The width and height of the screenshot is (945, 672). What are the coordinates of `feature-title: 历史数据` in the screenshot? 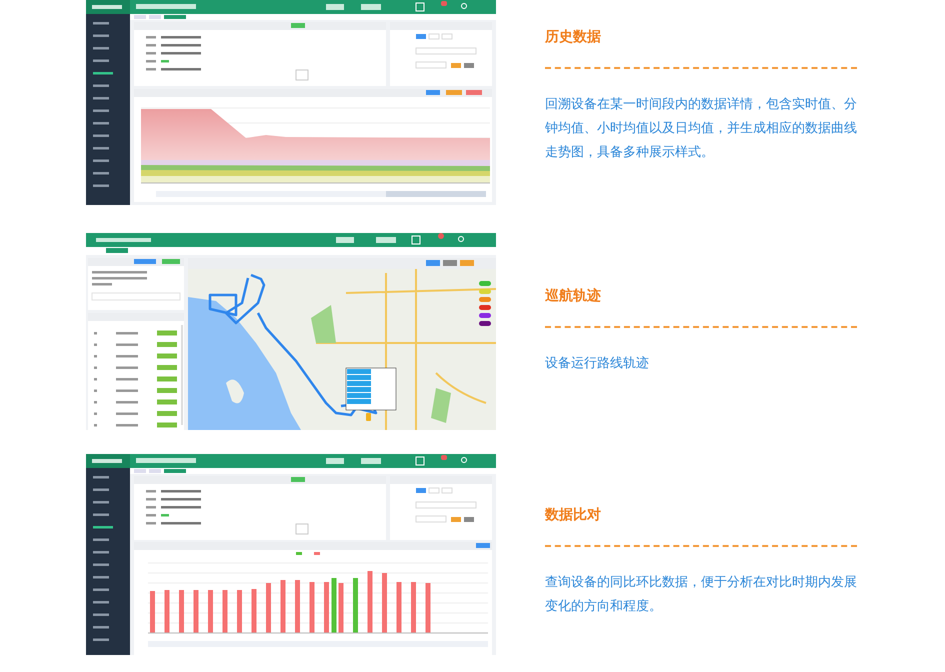 It's located at (573, 37).